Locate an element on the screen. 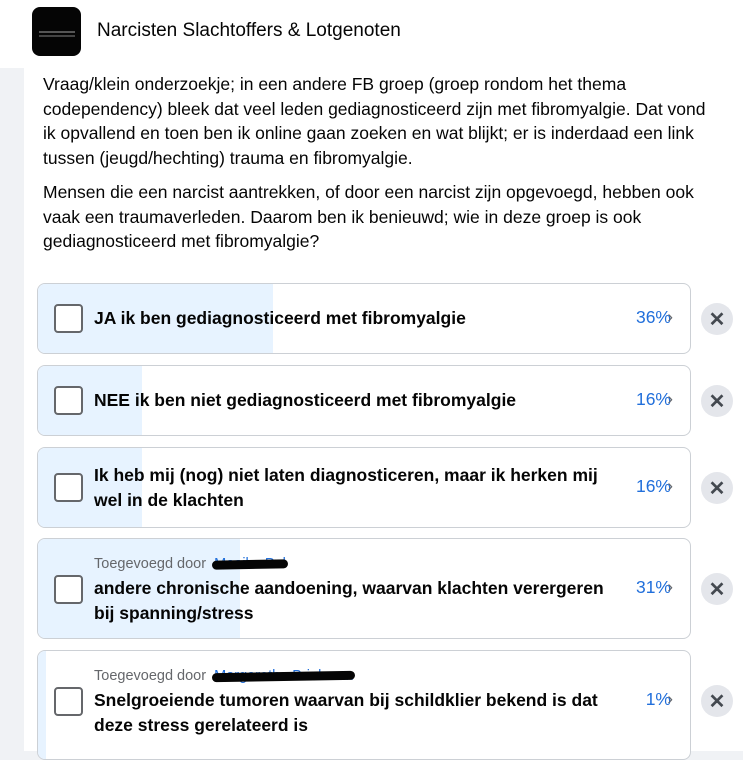 Image resolution: width=743 pixels, height=760 pixels. group-header: Narcisten Slachtoffers & Lotgenoten is located at coordinates (371, 34).